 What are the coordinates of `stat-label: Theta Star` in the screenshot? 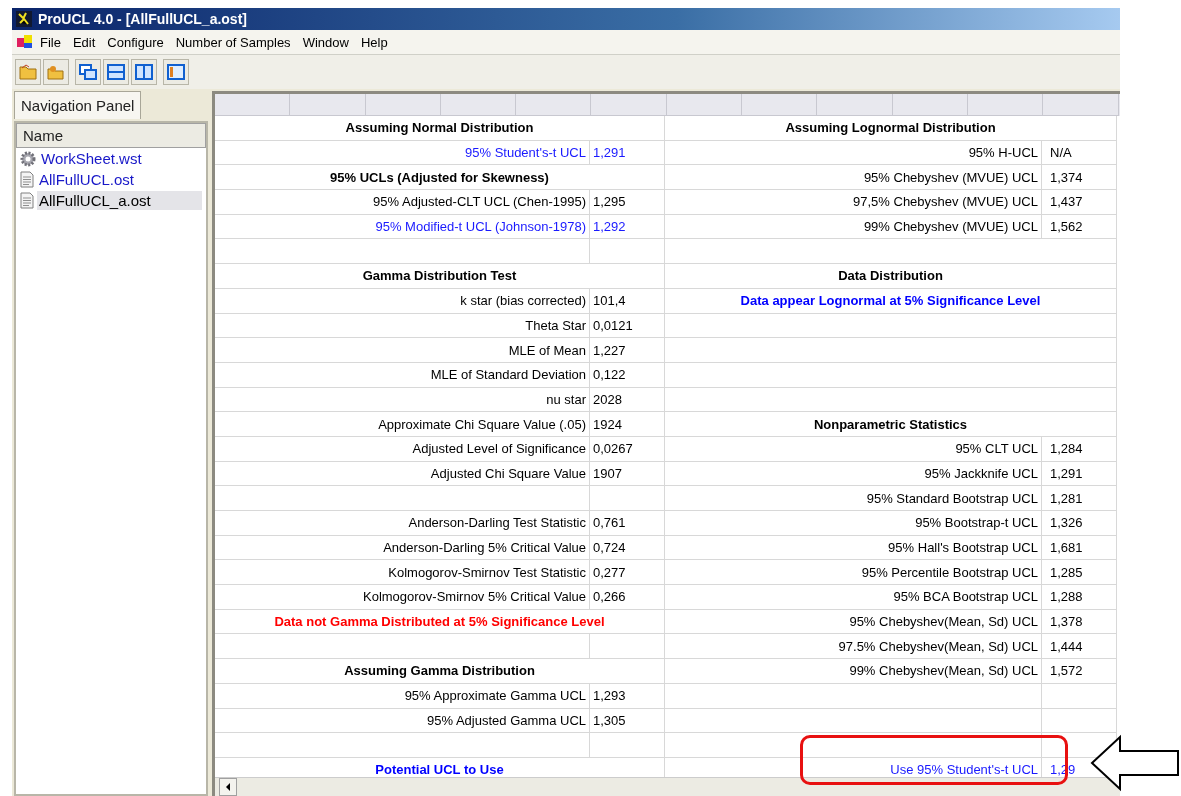 It's located at (402, 326).